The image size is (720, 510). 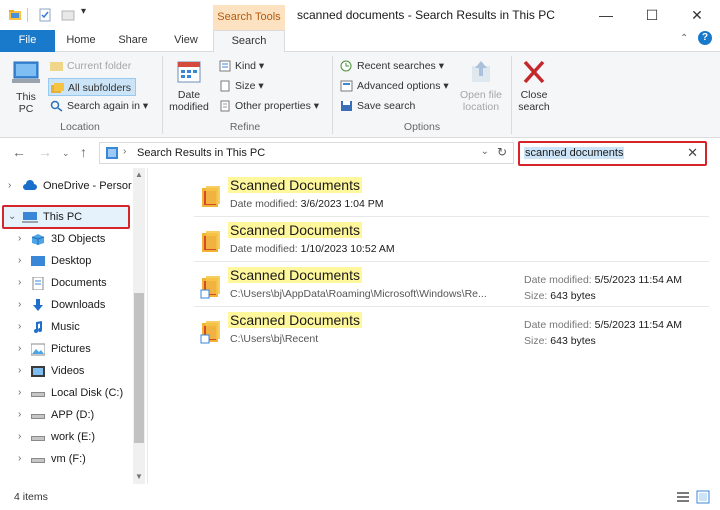 I want to click on nav-item-this-pc: ⌄ This PC, so click(x=66, y=217).